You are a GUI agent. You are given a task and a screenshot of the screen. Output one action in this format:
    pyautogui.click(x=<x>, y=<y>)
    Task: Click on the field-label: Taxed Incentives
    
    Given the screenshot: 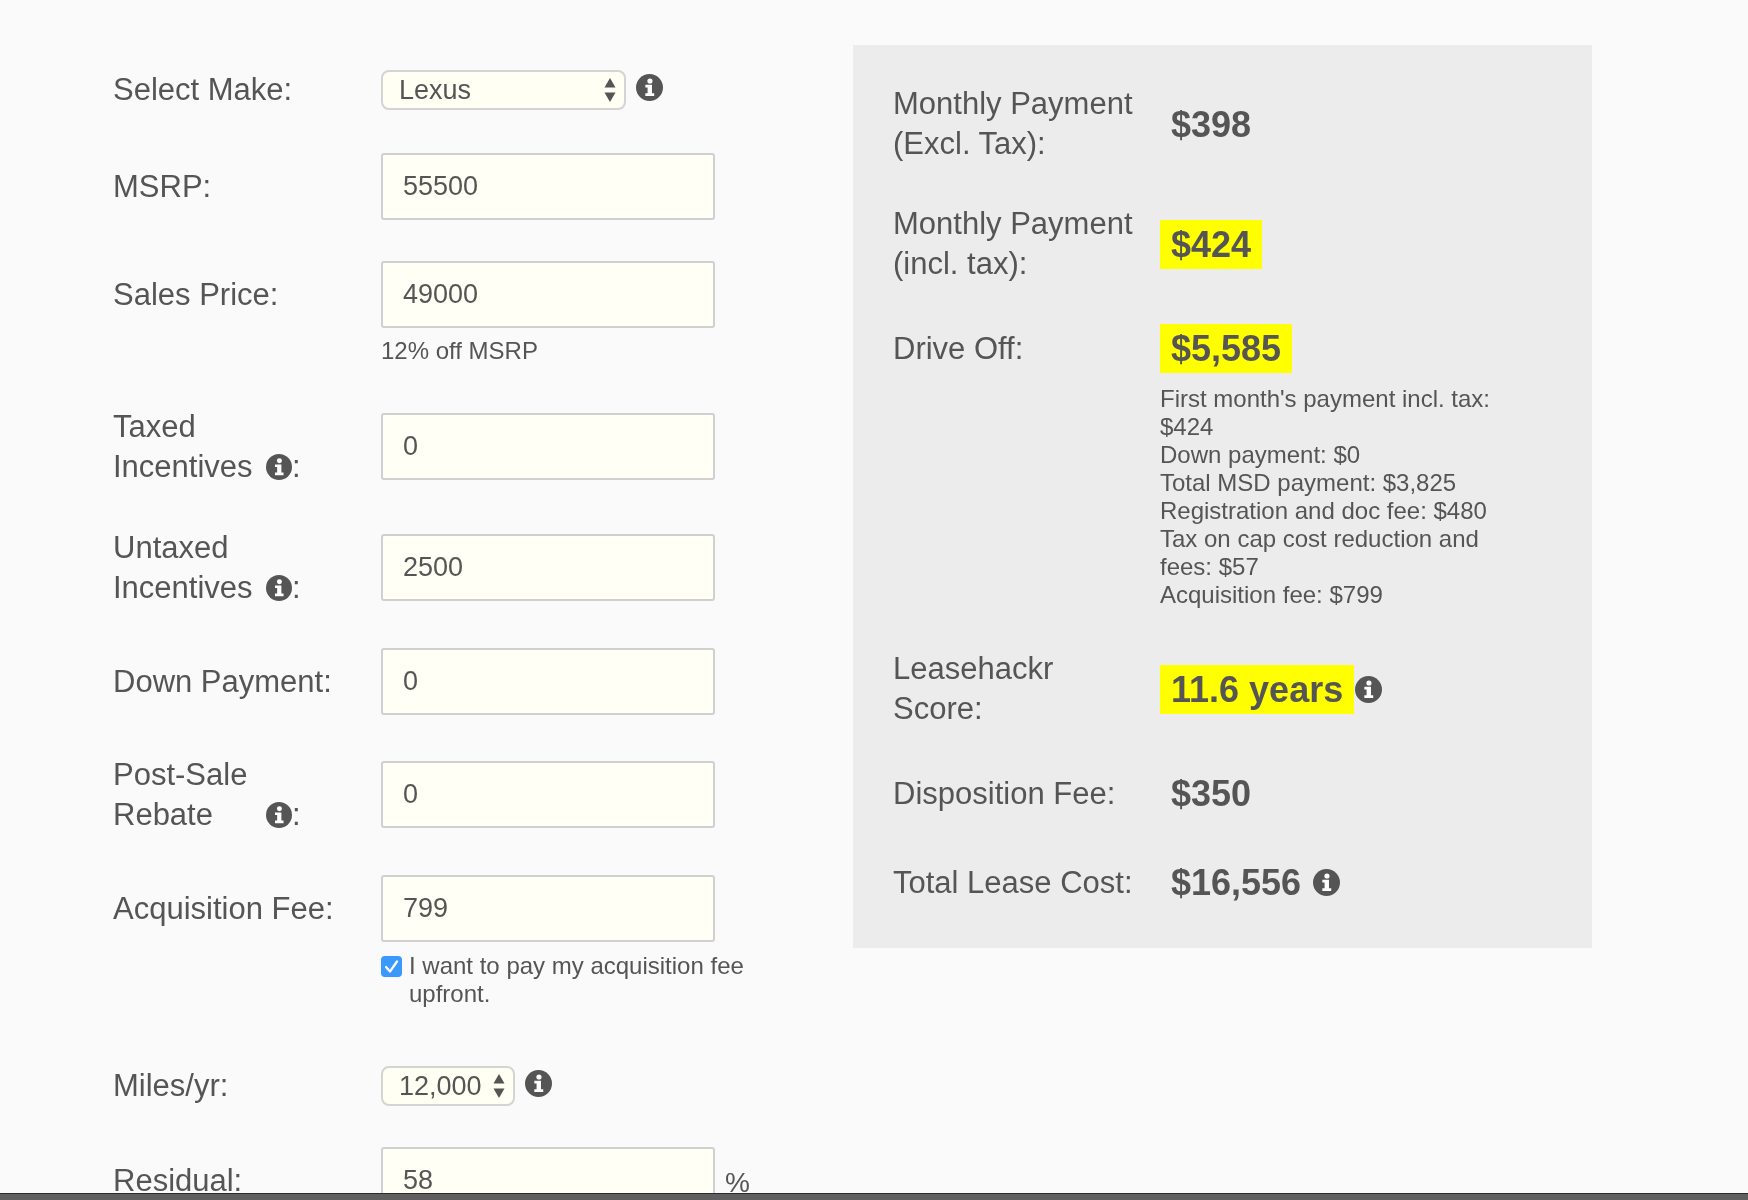 What is the action you would take?
    pyautogui.click(x=183, y=446)
    